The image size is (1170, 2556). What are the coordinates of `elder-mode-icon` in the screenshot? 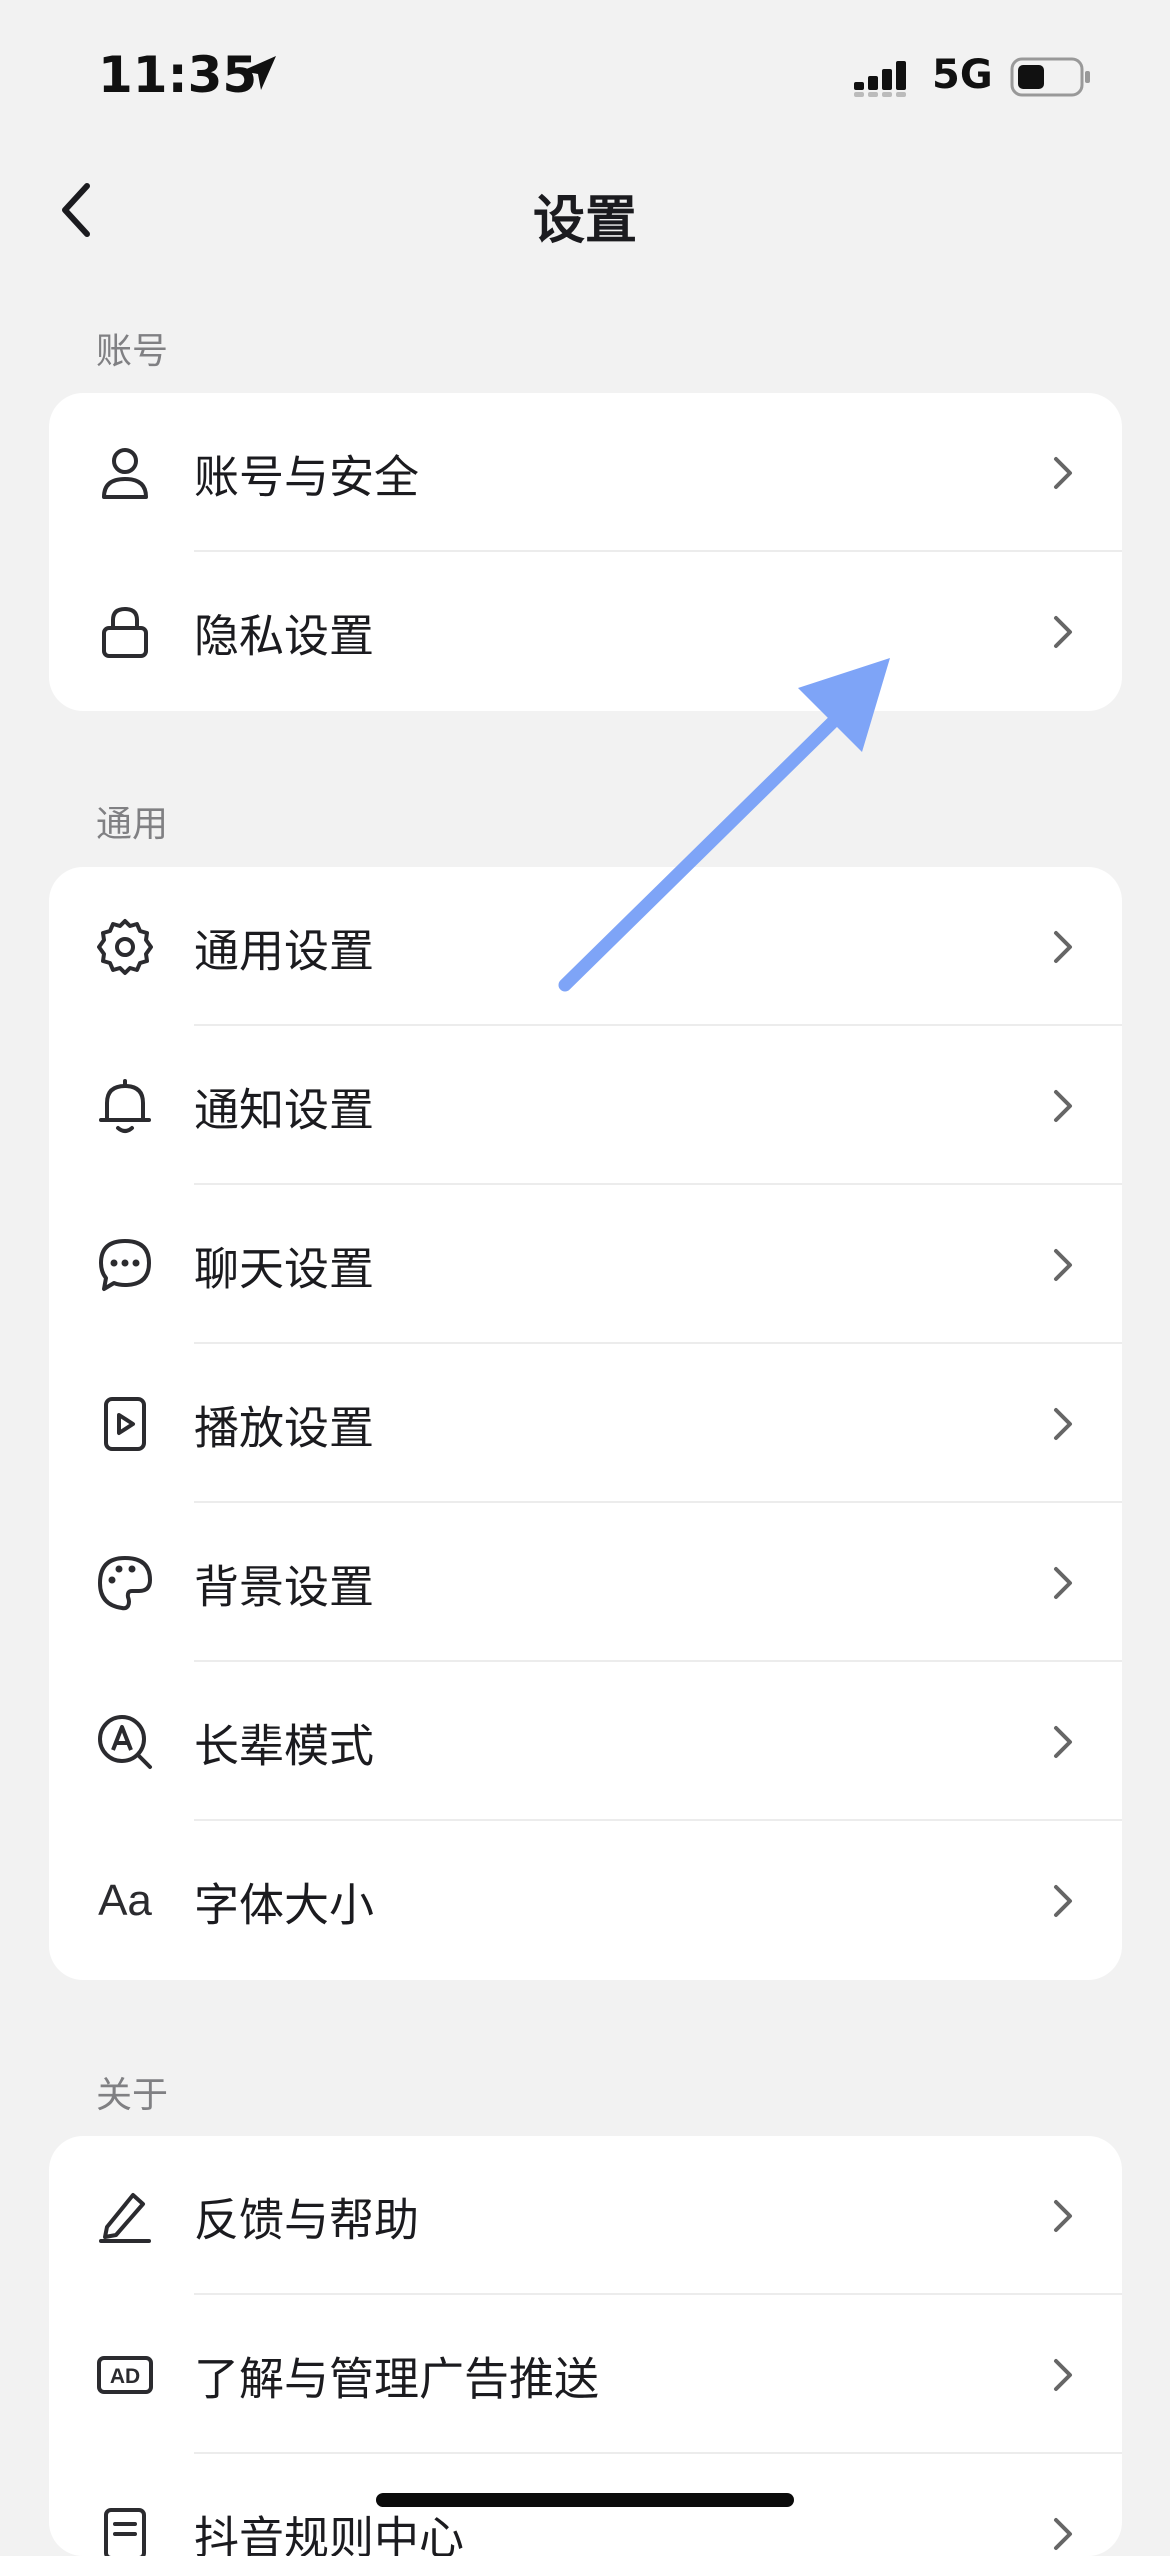 It's located at (125, 1742).